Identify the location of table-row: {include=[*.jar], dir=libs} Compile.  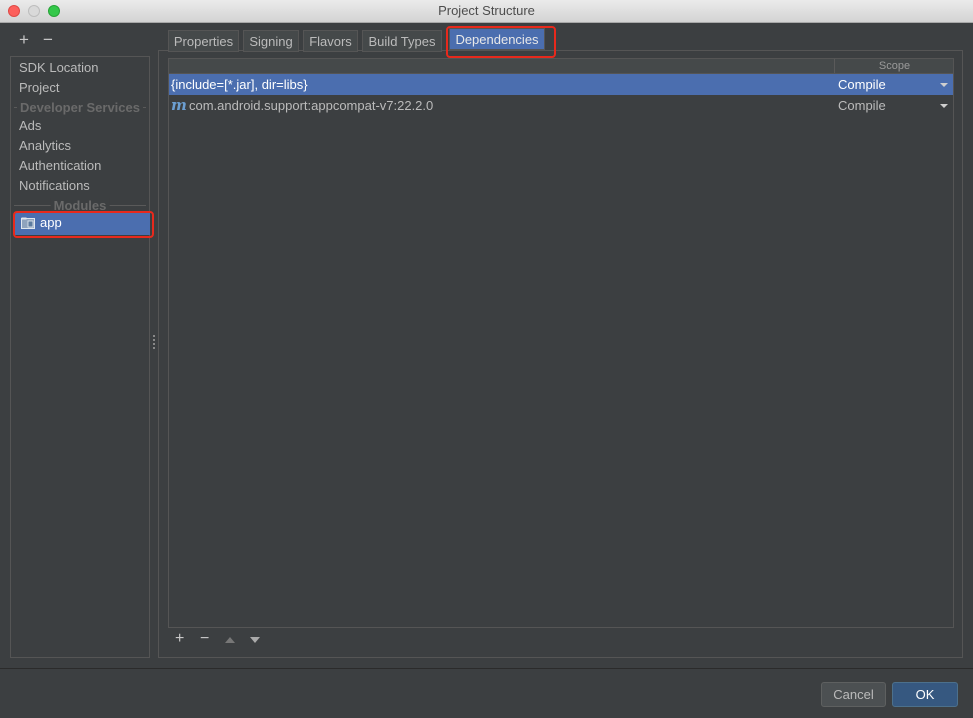
(561, 84).